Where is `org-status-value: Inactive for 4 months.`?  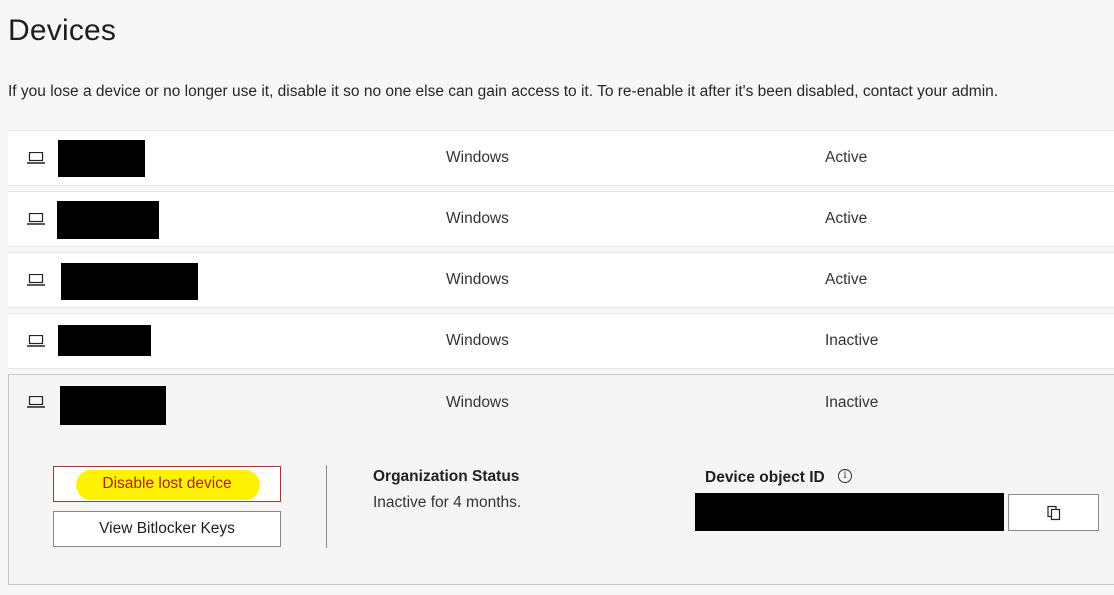 org-status-value: Inactive for 4 months. is located at coordinates (447, 502).